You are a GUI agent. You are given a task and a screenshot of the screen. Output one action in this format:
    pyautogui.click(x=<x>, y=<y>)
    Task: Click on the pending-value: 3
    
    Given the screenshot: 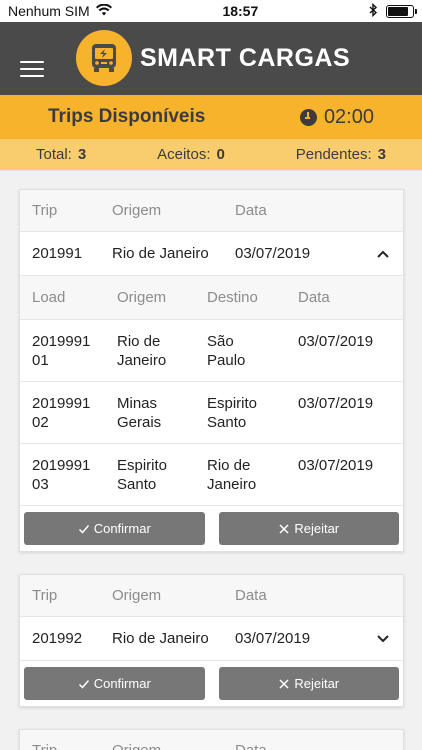 What is the action you would take?
    pyautogui.click(x=381, y=154)
    